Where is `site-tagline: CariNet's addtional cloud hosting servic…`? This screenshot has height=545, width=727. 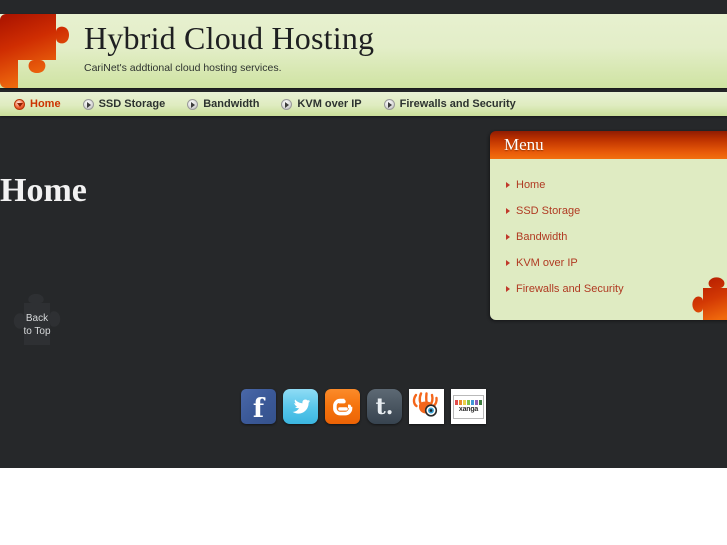 site-tagline: CariNet's addtional cloud hosting servic… is located at coordinates (183, 68).